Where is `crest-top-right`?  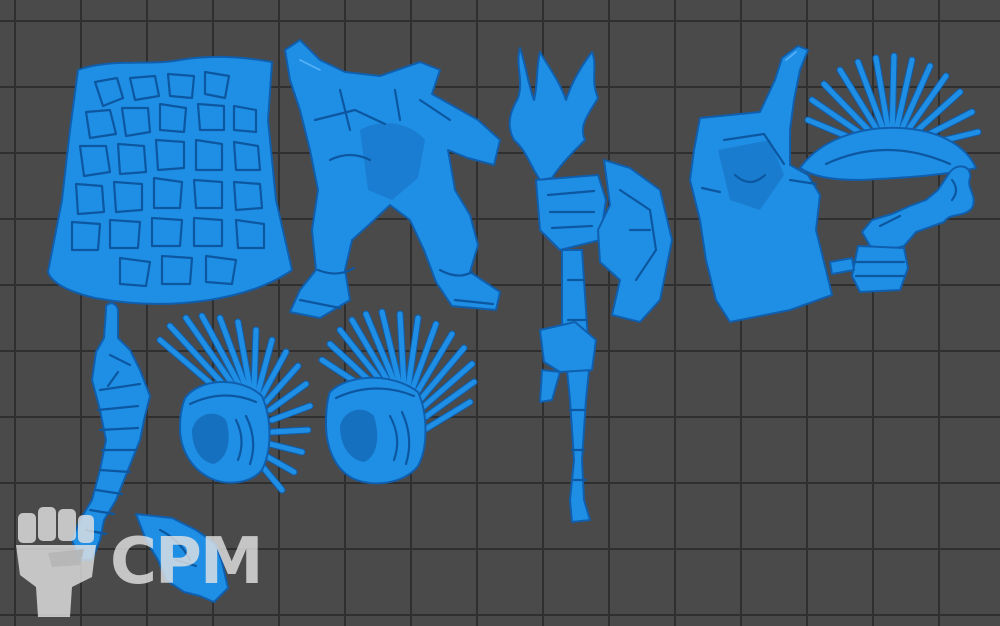
crest-top-right is located at coordinates (890, 116).